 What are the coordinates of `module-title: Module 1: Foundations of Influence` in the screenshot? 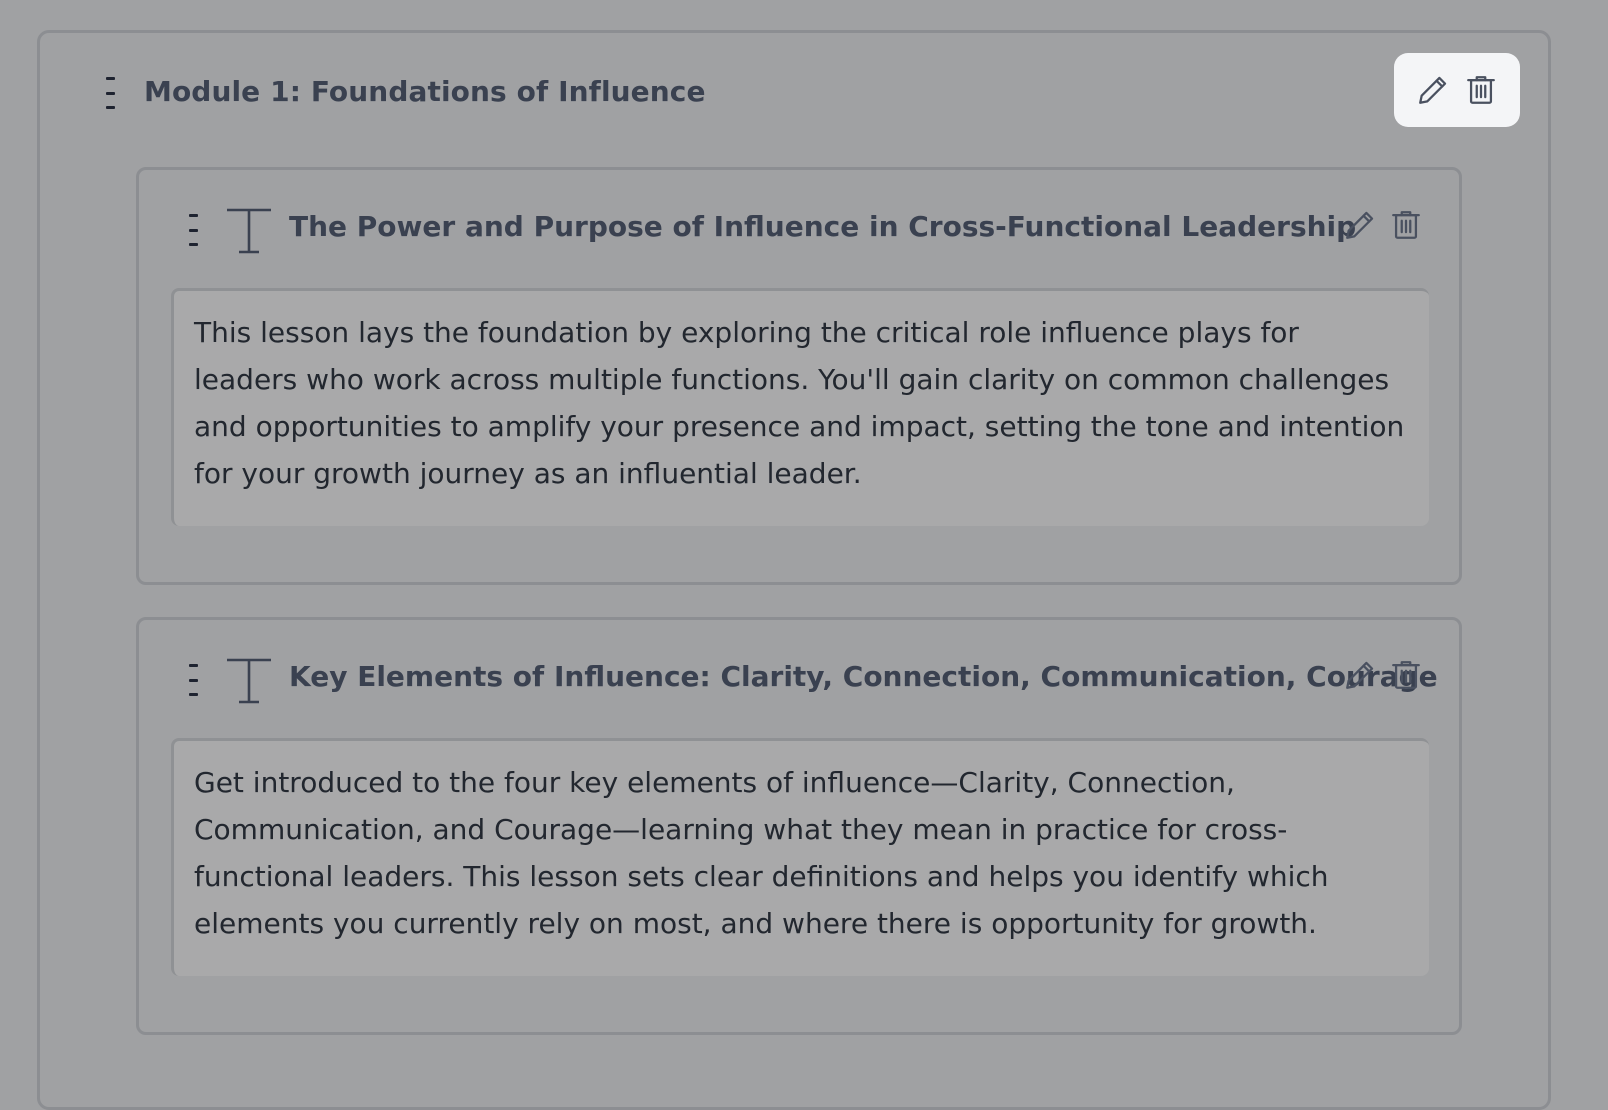 It's located at (425, 91).